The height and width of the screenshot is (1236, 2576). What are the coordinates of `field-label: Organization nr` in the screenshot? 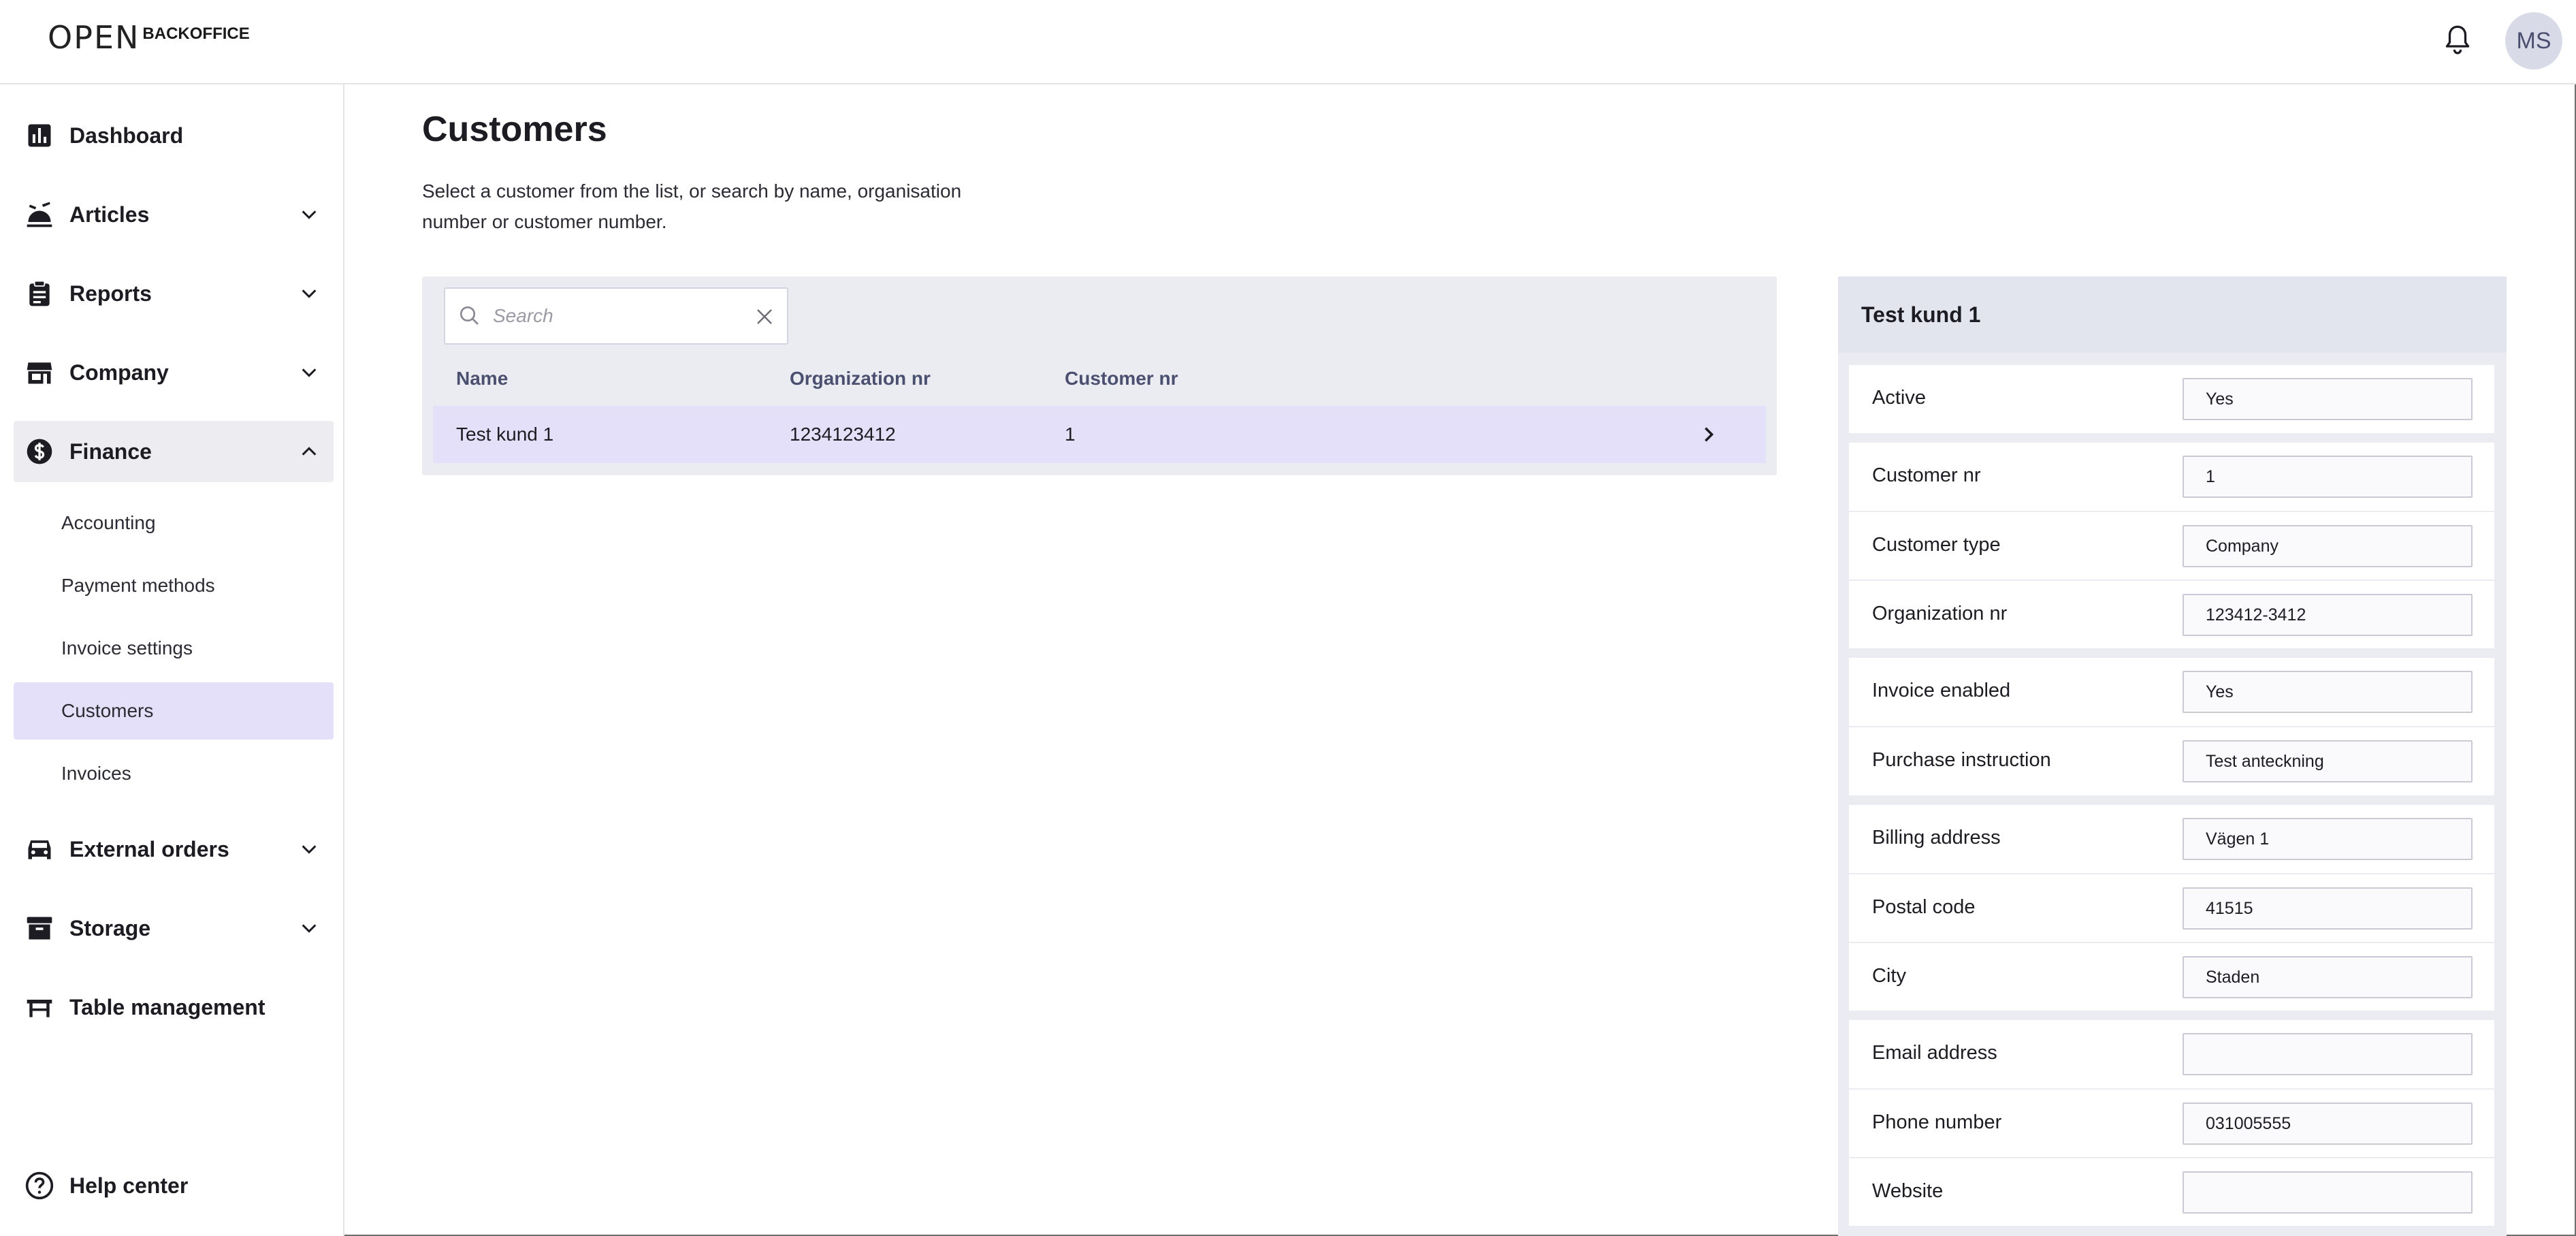 It's located at (1940, 613).